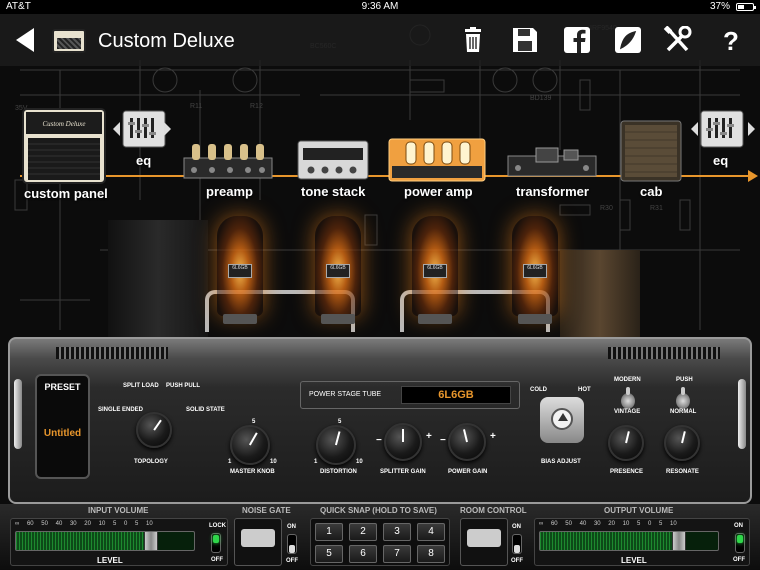  Describe the element at coordinates (333, 160) in the screenshot. I see `chain-tone-stack-icon` at that location.